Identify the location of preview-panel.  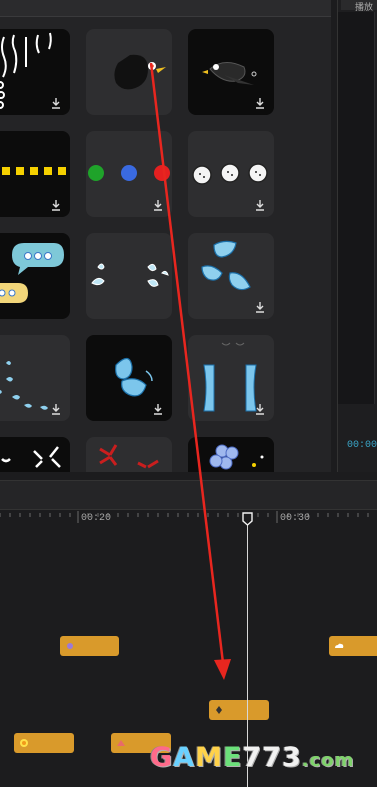
(357, 236).